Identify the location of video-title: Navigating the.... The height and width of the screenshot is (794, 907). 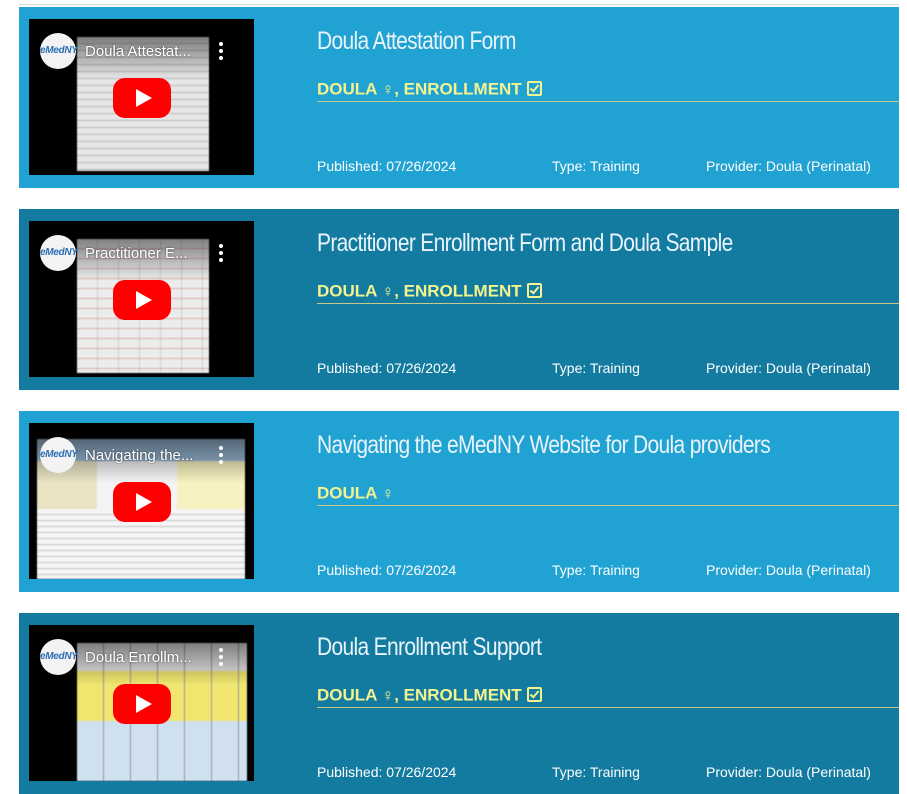
(147, 455).